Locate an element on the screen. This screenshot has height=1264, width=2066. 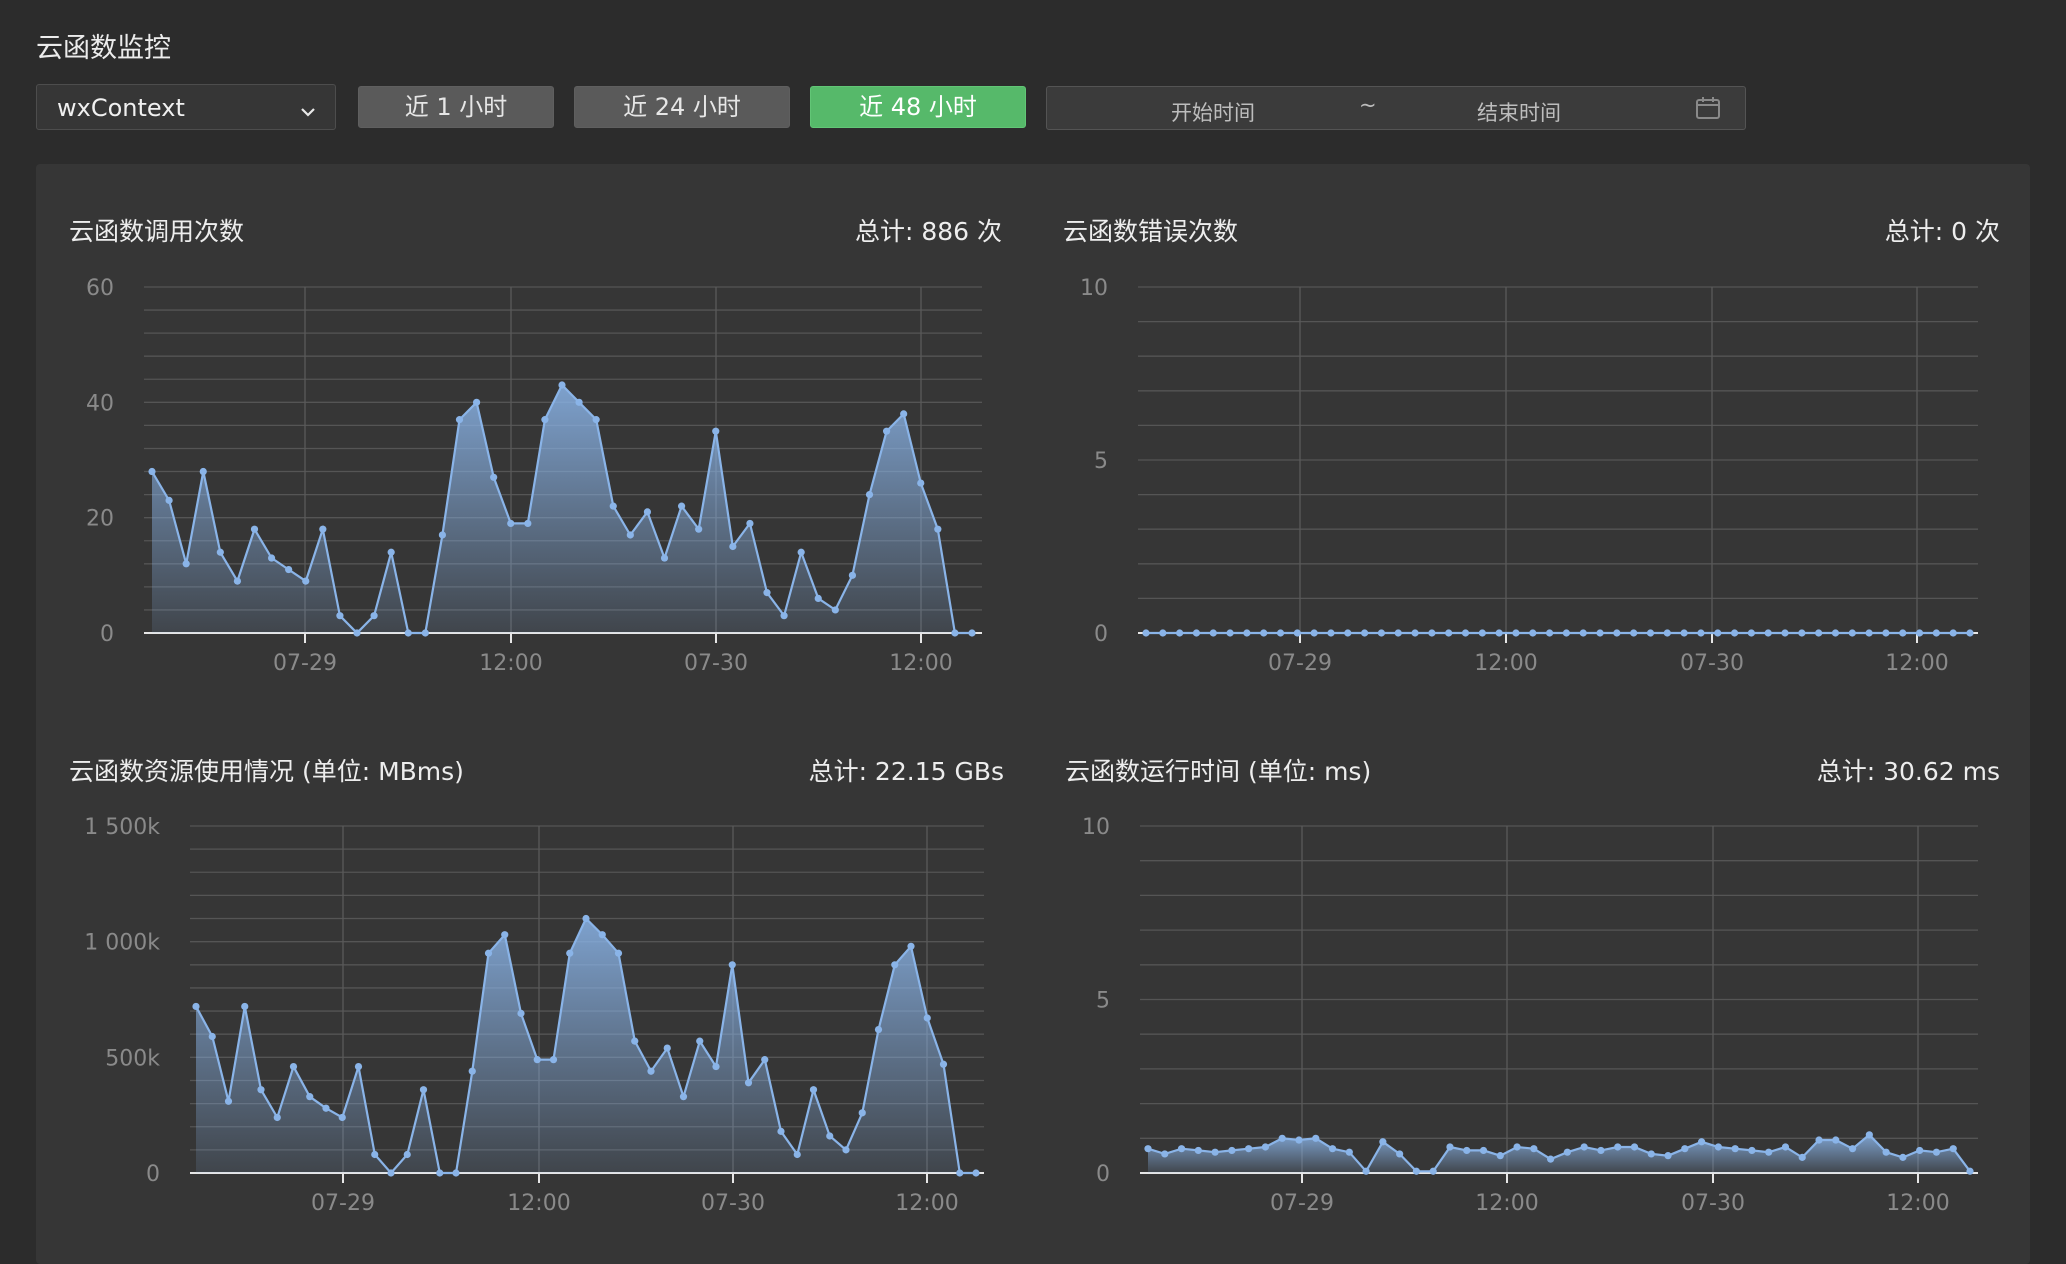
chart-errors-y-tick-label: 10 is located at coordinates (1094, 288).